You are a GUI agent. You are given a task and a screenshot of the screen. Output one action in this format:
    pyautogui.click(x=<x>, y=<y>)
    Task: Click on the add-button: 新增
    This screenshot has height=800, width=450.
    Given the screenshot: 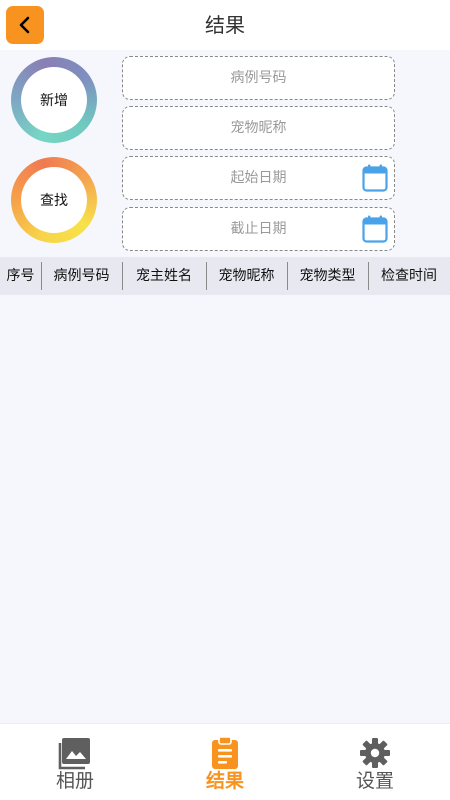 What is the action you would take?
    pyautogui.click(x=54, y=100)
    